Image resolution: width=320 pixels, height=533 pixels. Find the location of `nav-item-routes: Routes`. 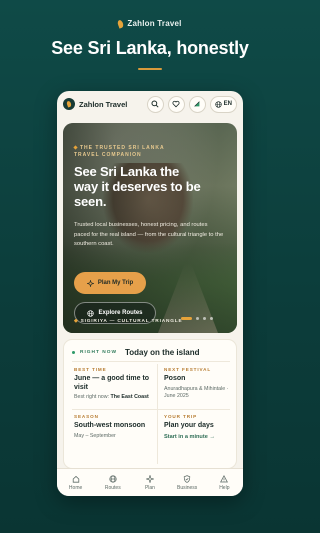

nav-item-routes: Routes is located at coordinates (113, 482).